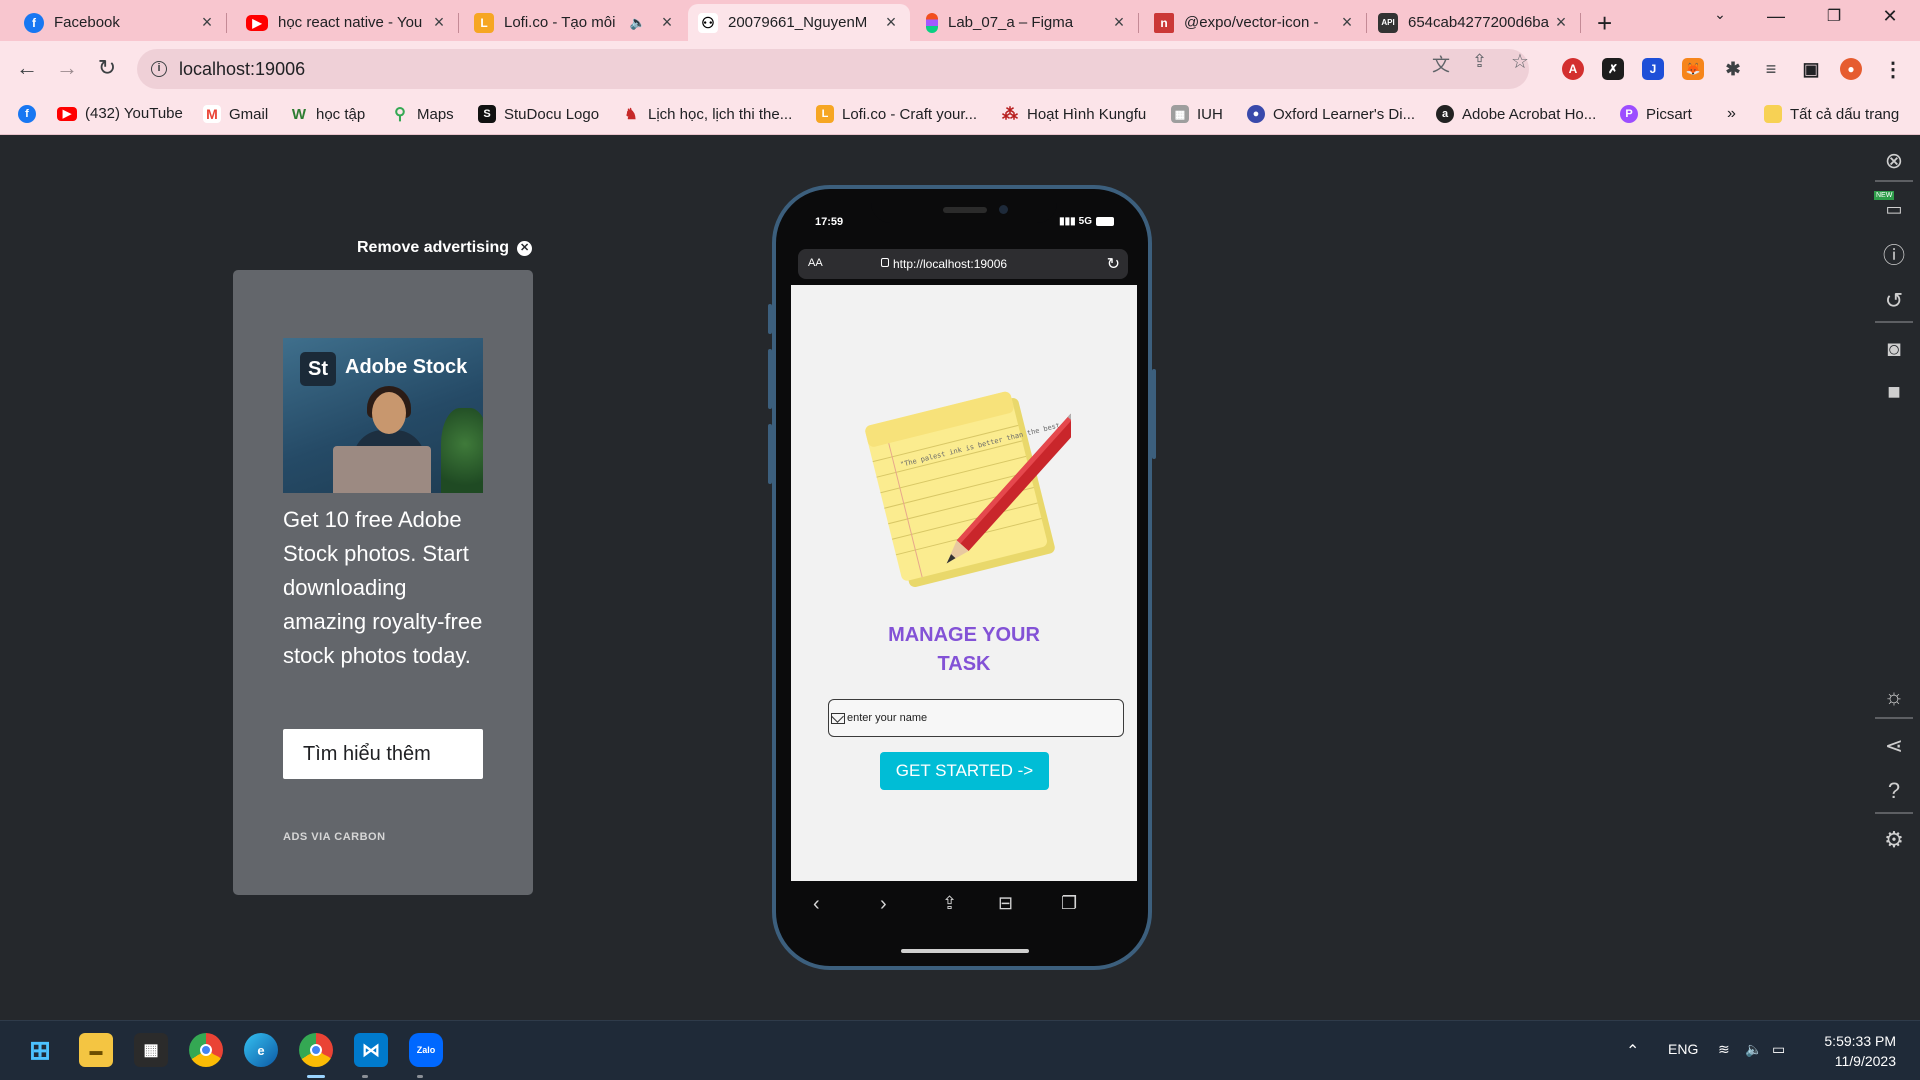 The image size is (1920, 1080). Describe the element at coordinates (67, 68) in the screenshot. I see `forward-arrow-icon: →` at that location.